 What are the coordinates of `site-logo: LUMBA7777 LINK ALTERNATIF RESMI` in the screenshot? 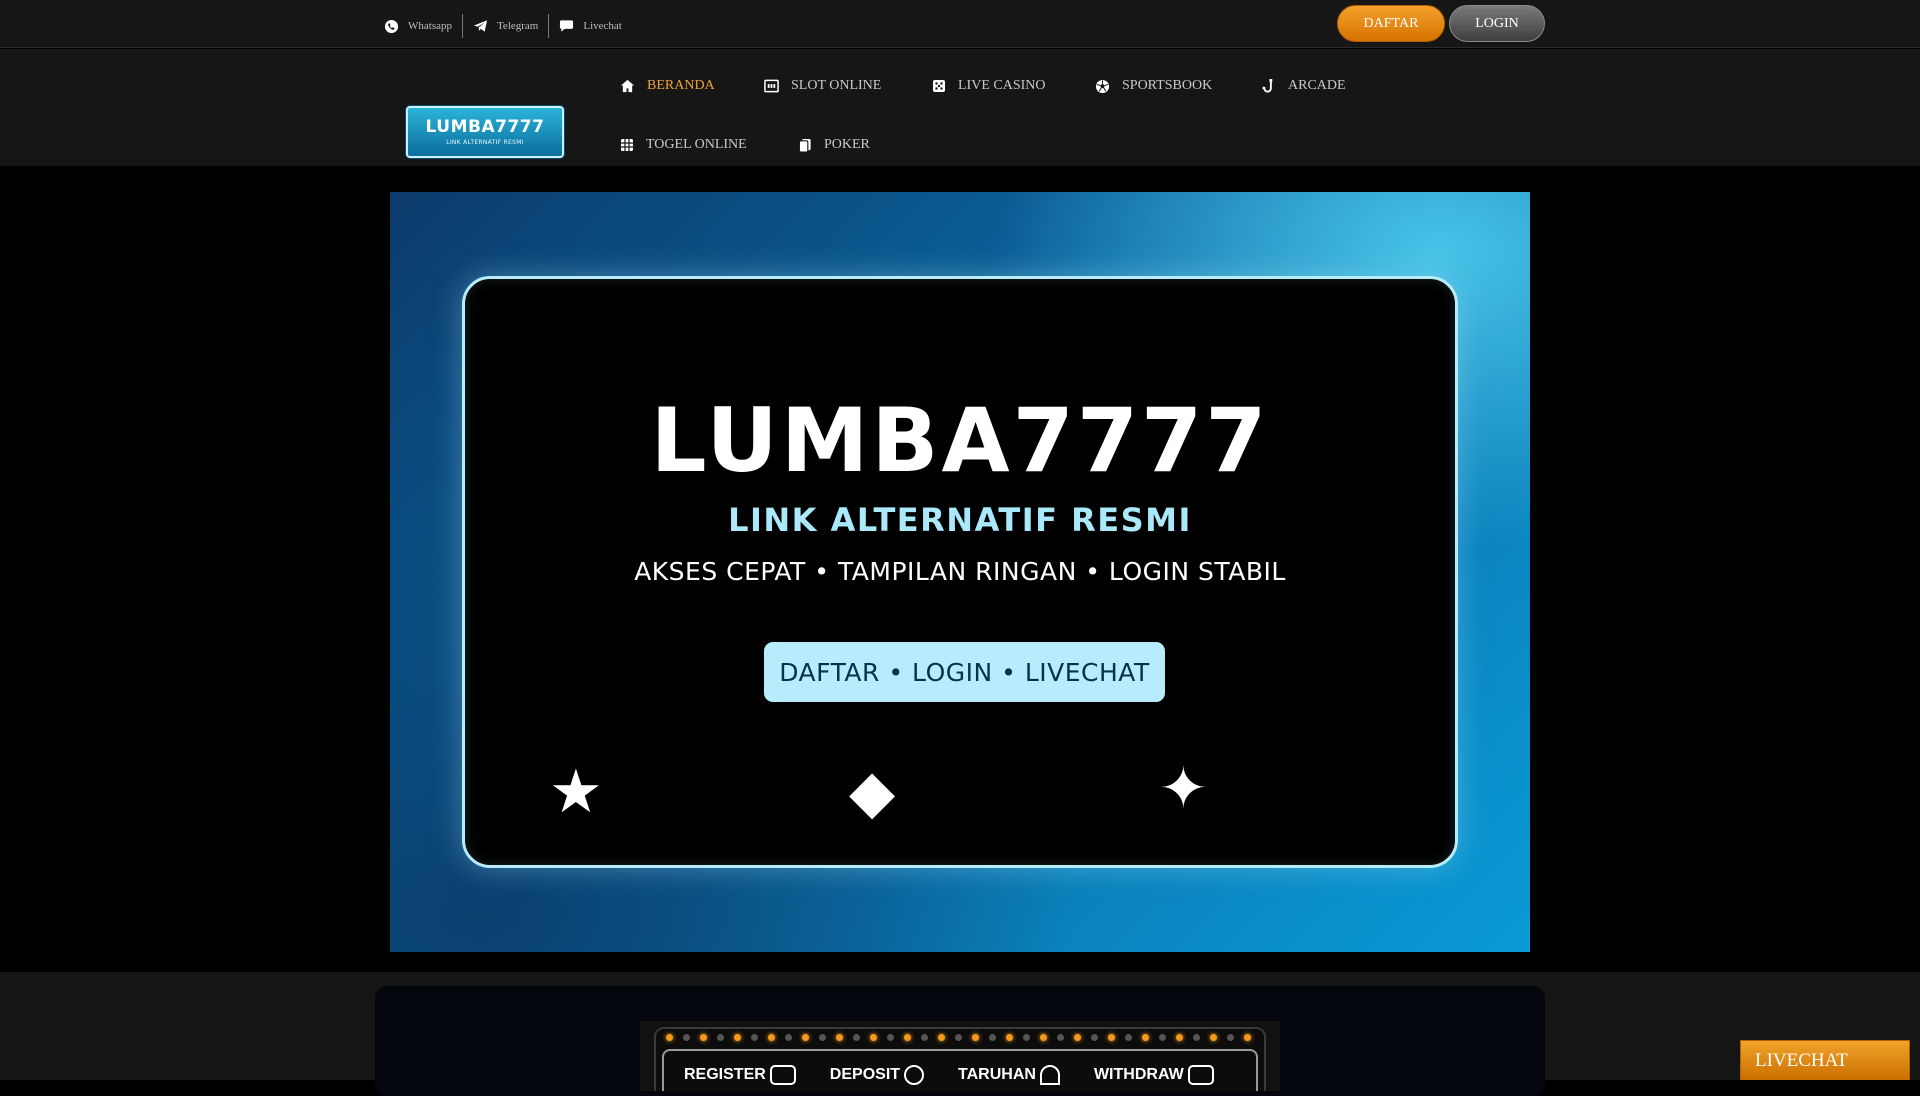 It's located at (485, 132).